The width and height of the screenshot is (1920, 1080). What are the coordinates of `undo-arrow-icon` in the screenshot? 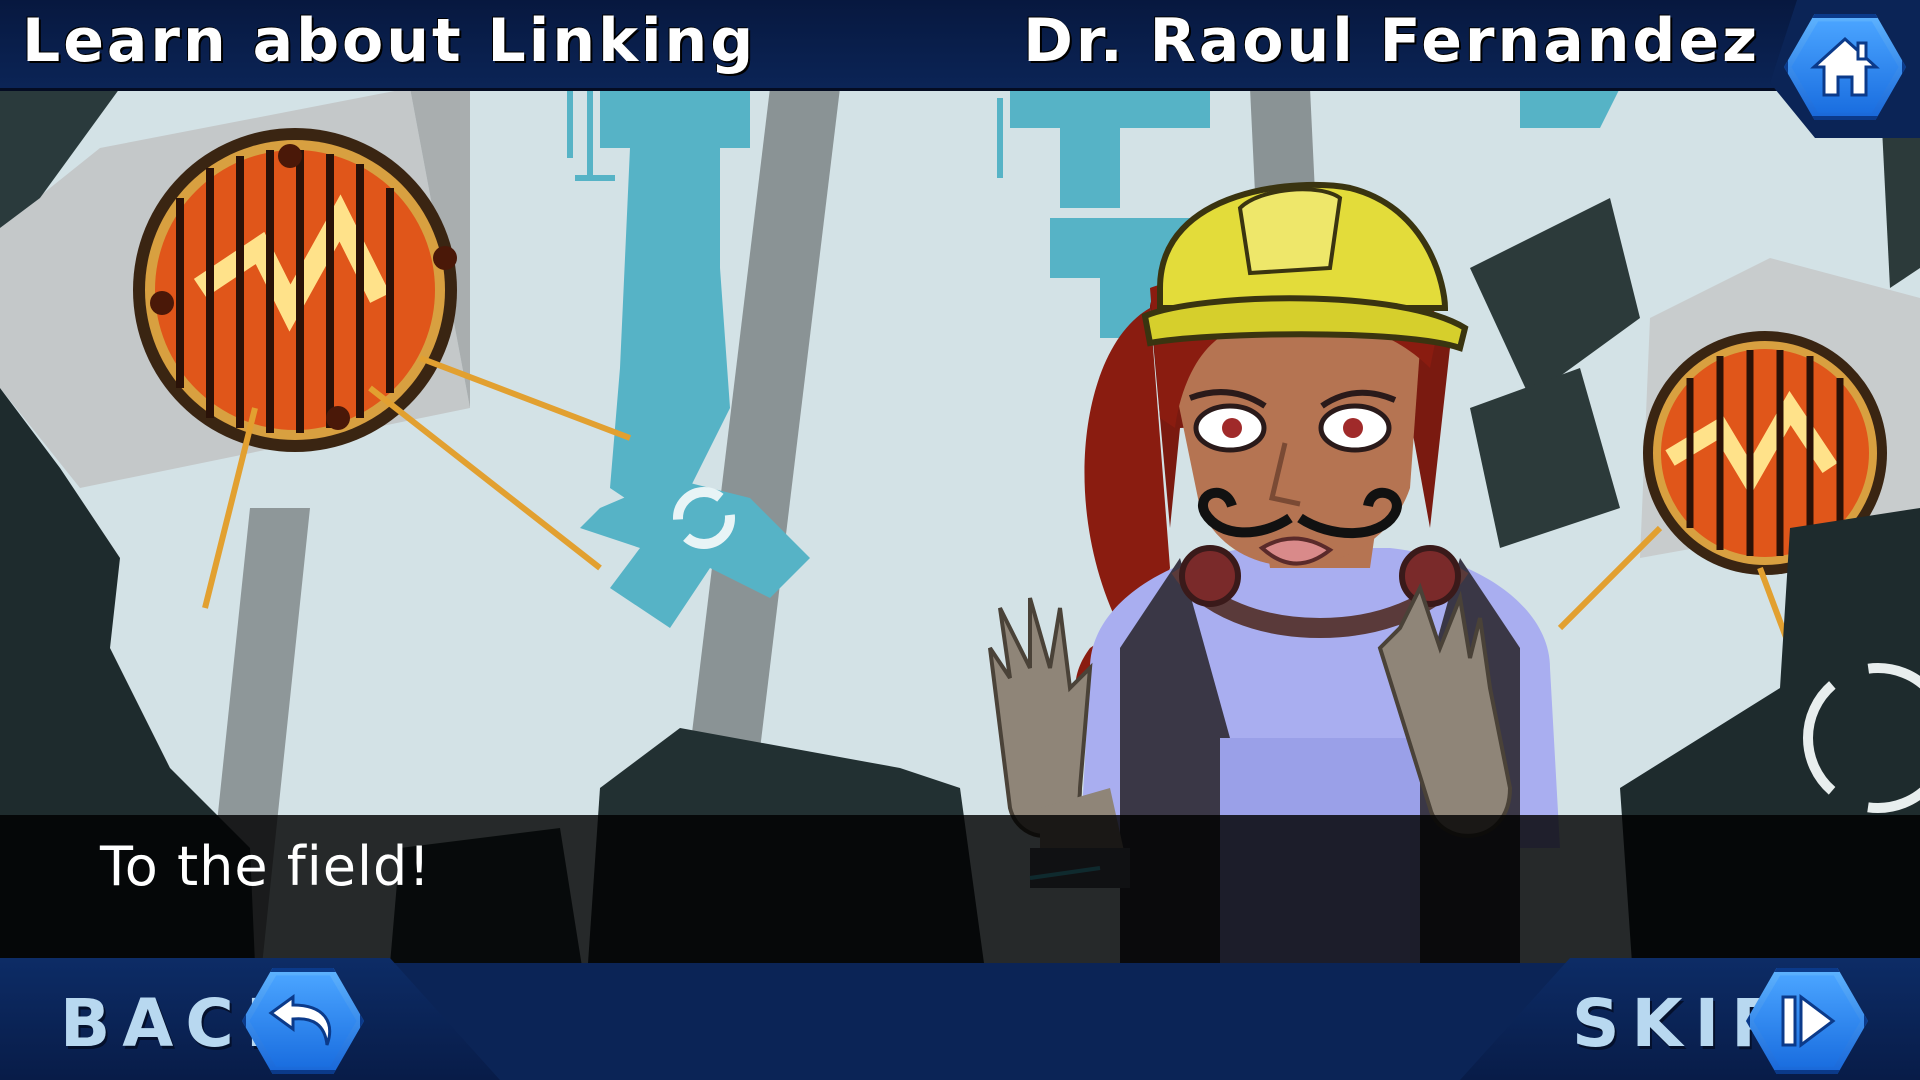 It's located at (300, 1020).